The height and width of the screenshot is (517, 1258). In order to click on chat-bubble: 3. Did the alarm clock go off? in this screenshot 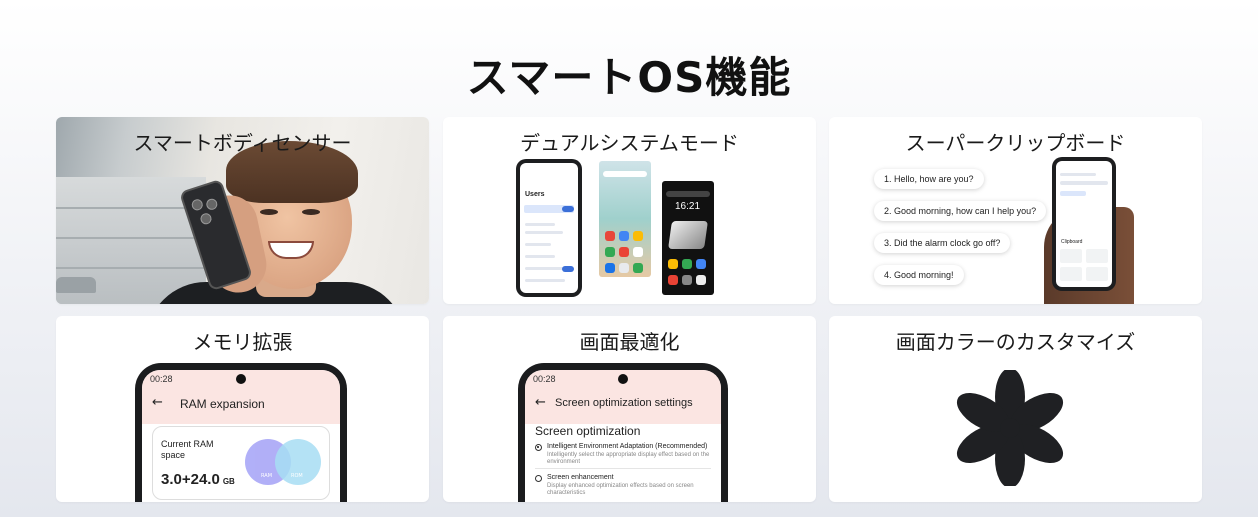, I will do `click(942, 243)`.